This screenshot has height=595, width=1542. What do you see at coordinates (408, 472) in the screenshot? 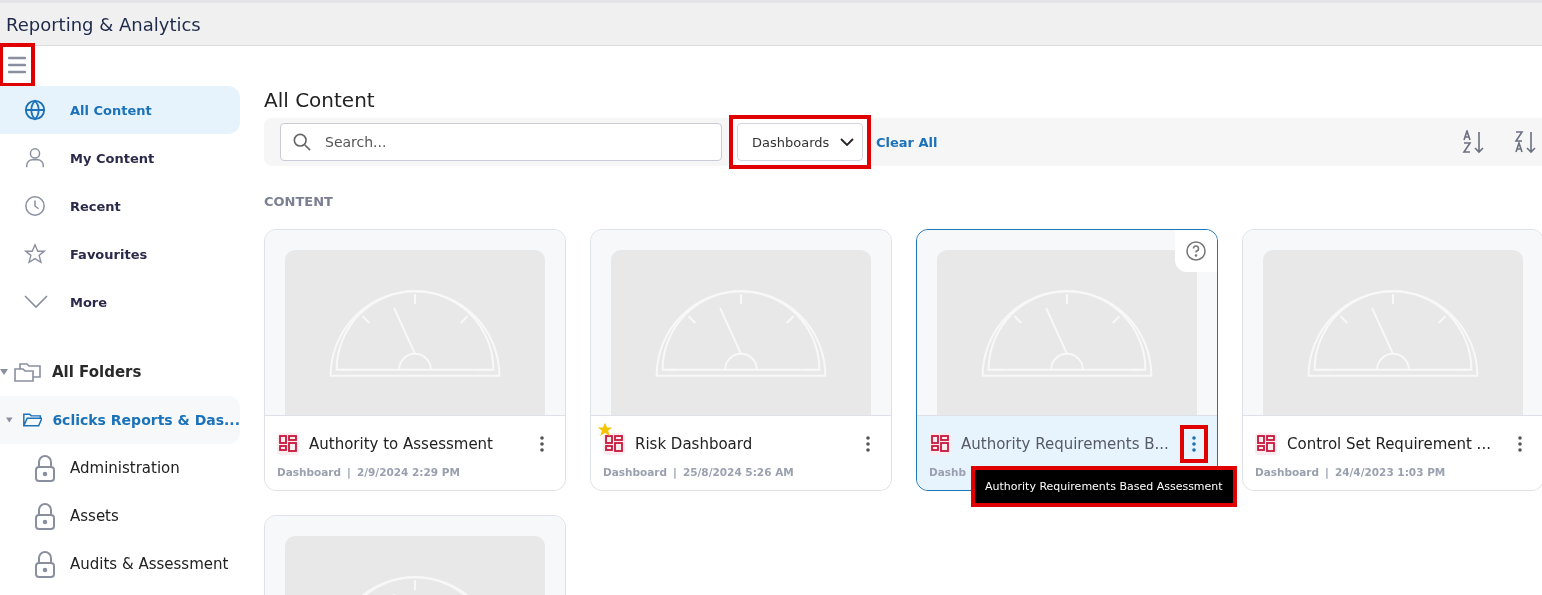
I see `card-date: 2/9/2024 2:29 PM` at bounding box center [408, 472].